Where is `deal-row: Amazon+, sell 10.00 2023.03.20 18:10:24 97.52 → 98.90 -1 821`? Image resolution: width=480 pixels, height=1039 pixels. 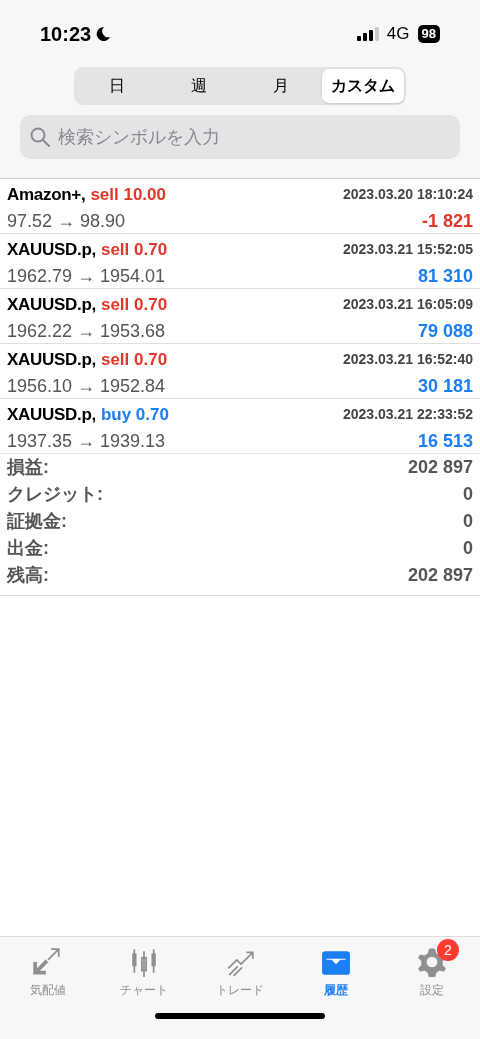 deal-row: Amazon+, sell 10.00 2023.03.20 18:10:24 97.52 → 98.90 -1 821 is located at coordinates (240, 206).